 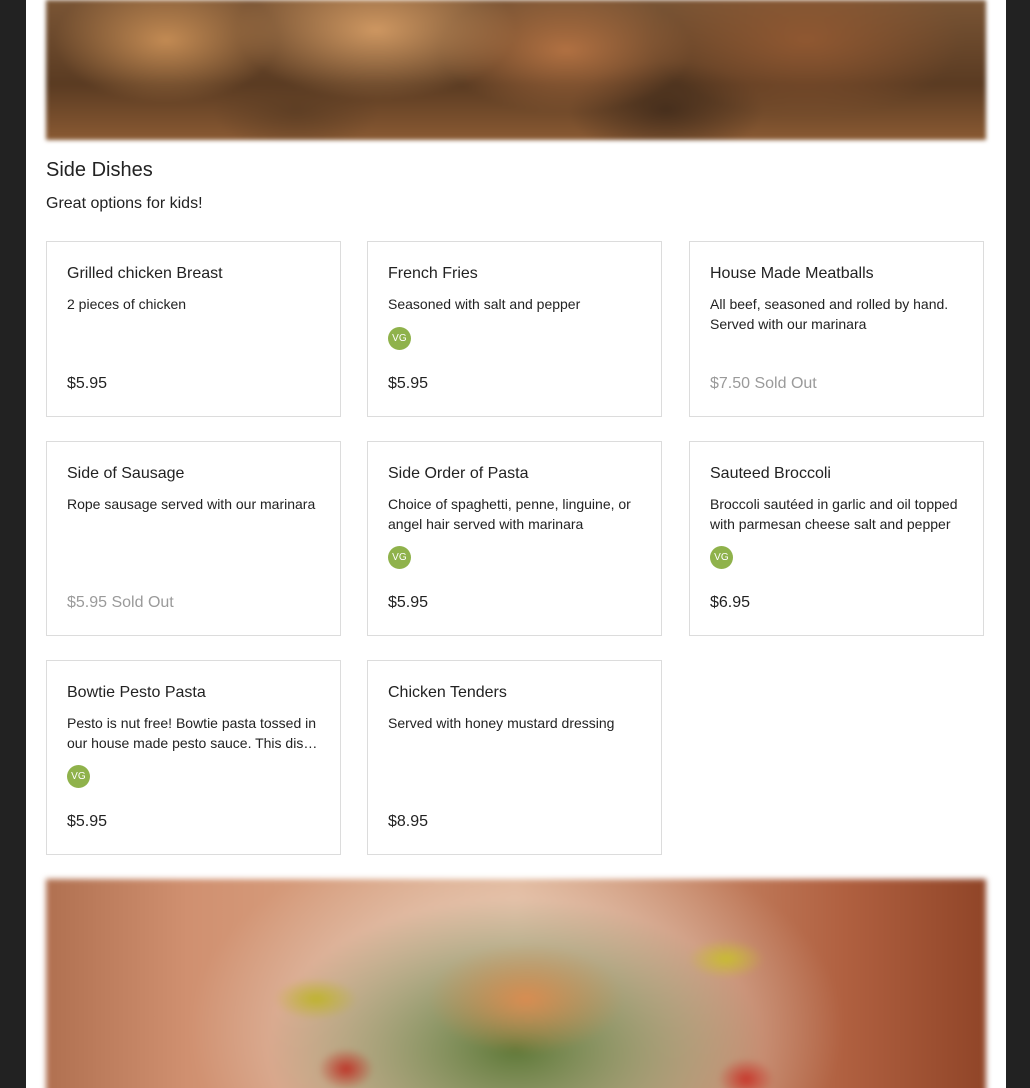 I want to click on menu-item-name: Grilled chicken Breast, so click(x=145, y=273).